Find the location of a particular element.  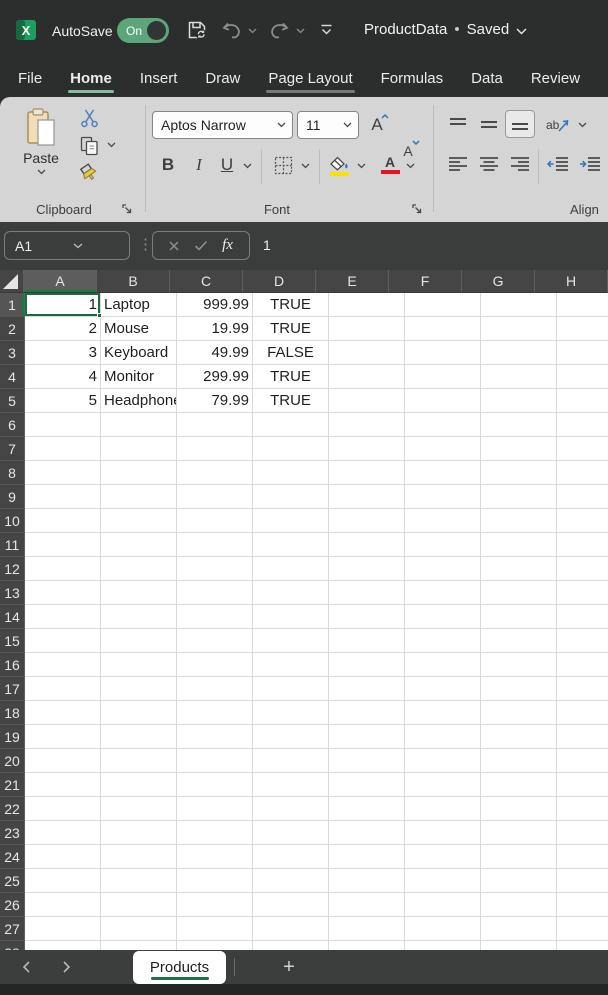

format-painter-button is located at coordinates (89, 174).